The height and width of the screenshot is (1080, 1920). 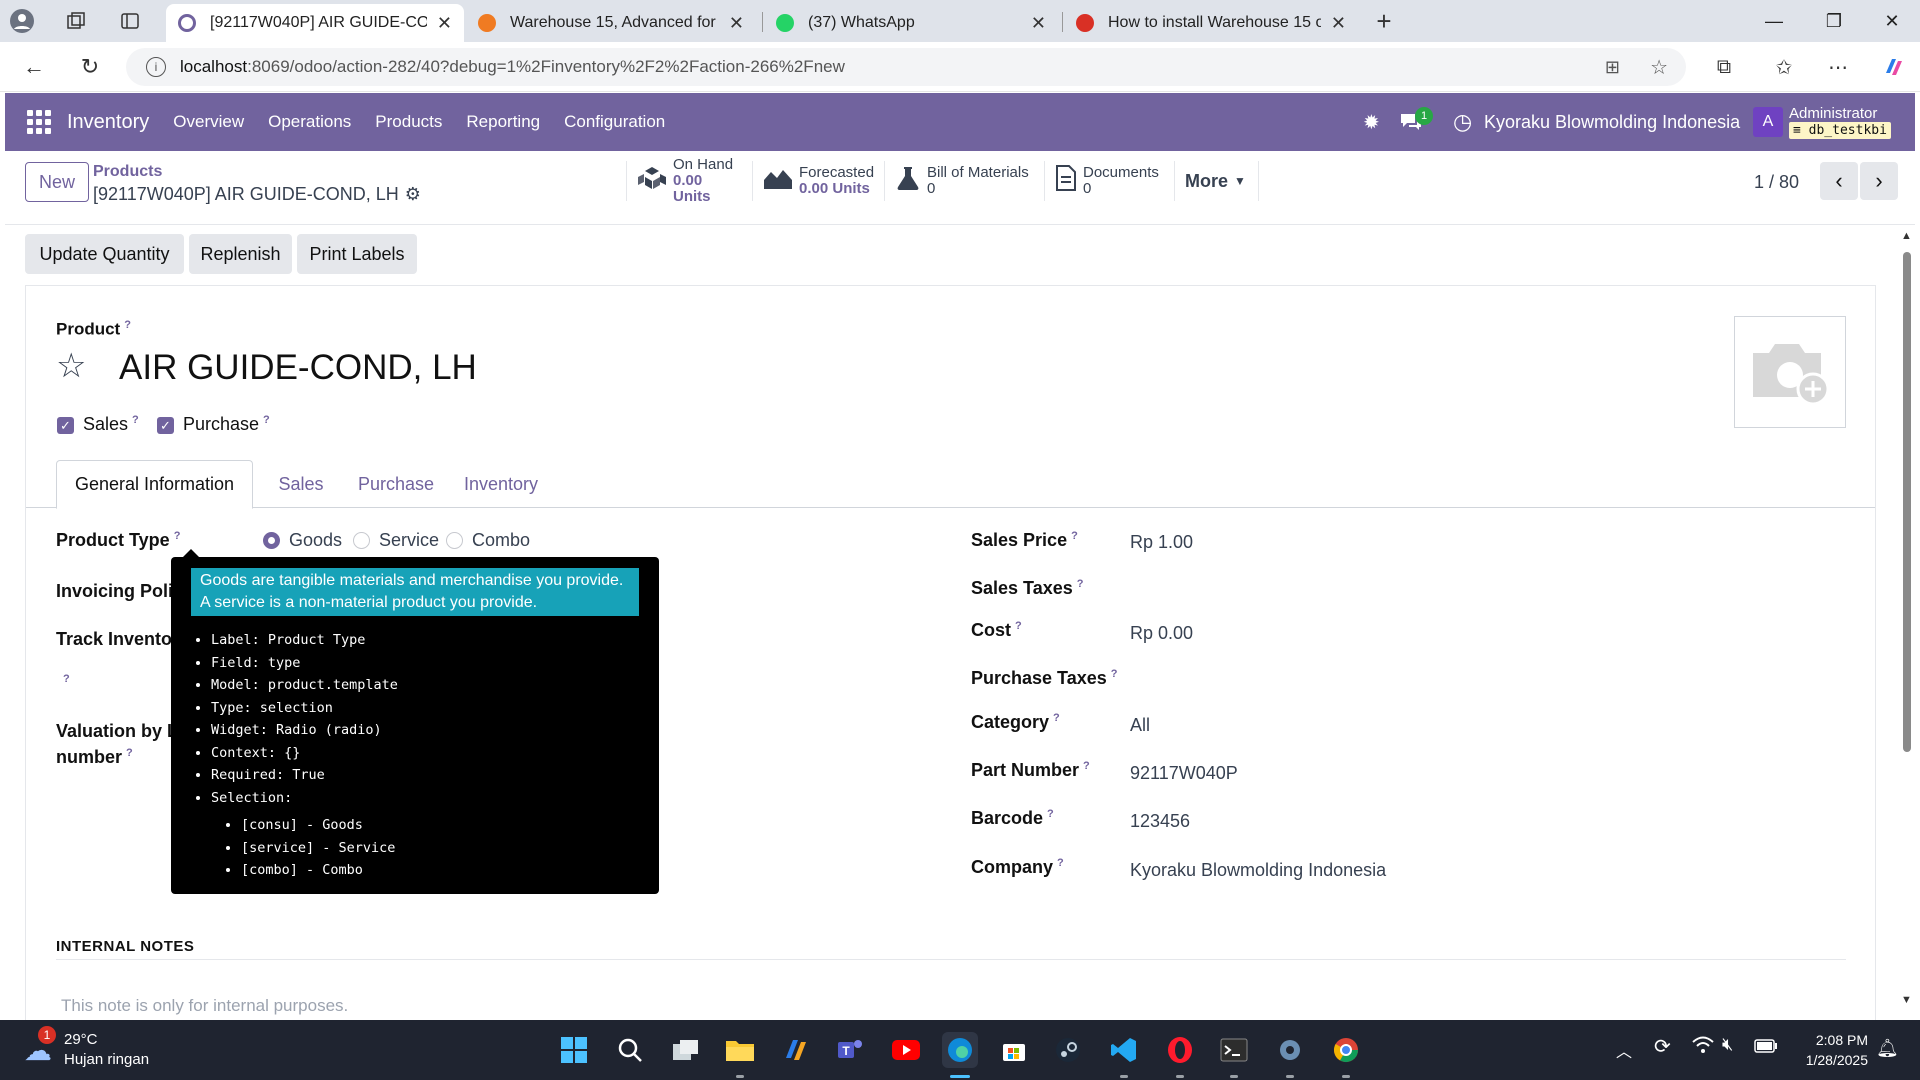 I want to click on store-icon, so click(x=1014, y=1050).